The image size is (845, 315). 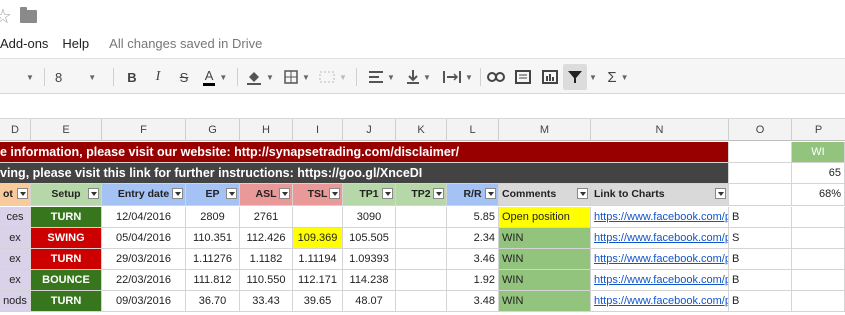 What do you see at coordinates (818, 130) in the screenshot?
I see `column-header-p: P` at bounding box center [818, 130].